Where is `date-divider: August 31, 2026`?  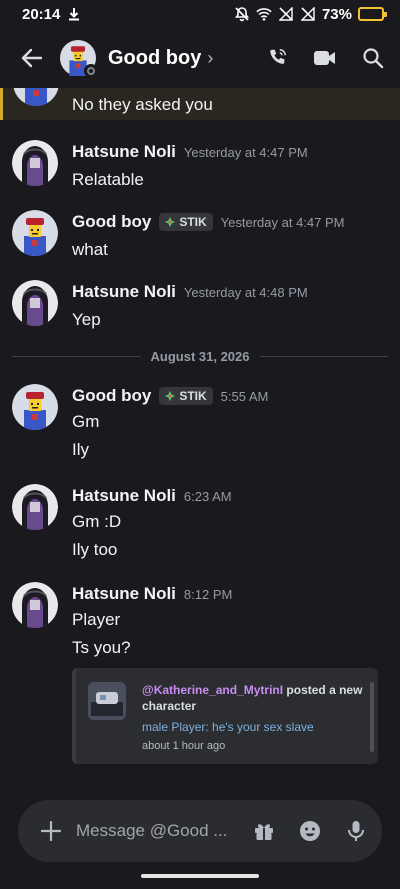 date-divider: August 31, 2026 is located at coordinates (200, 356).